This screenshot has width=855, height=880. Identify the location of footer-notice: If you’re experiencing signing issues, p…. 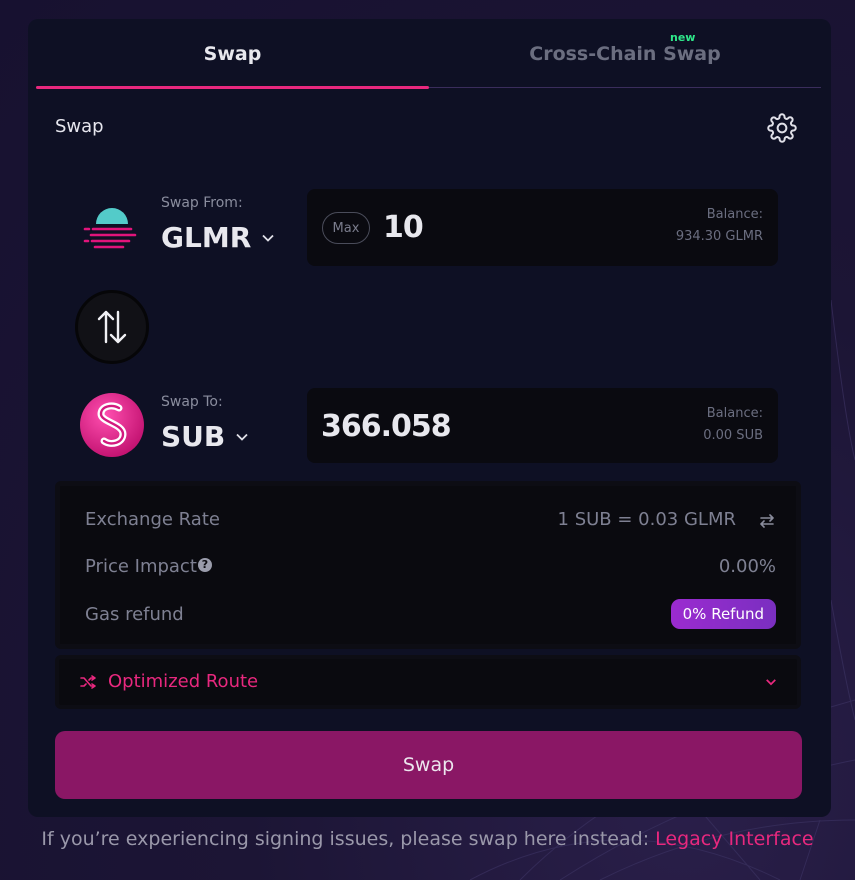
(427, 839).